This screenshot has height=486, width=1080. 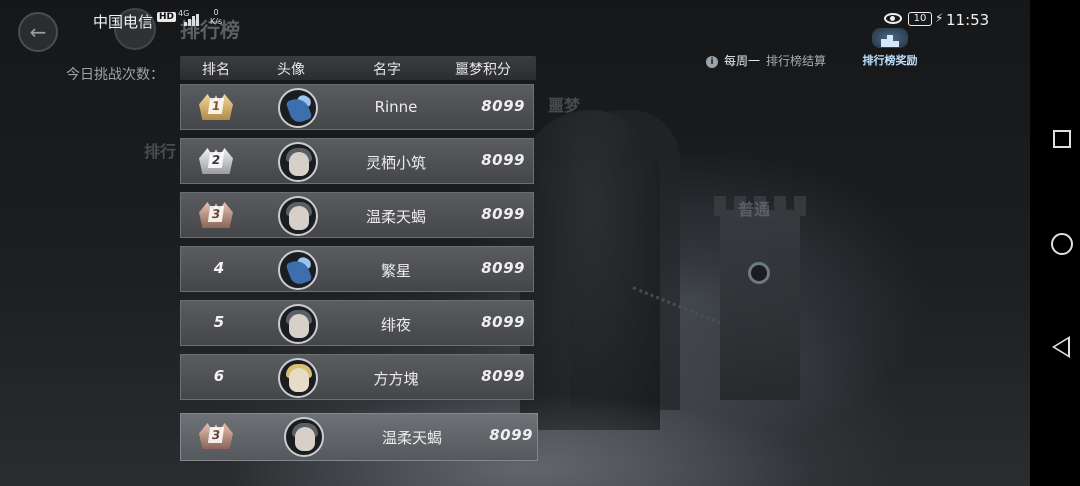 I want to click on player-name: 方方塊, so click(x=396, y=379).